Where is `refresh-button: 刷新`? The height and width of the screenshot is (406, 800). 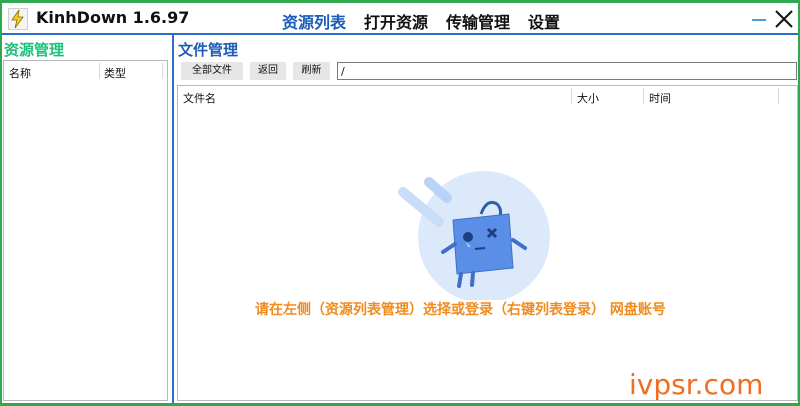
refresh-button: 刷新 is located at coordinates (311, 71).